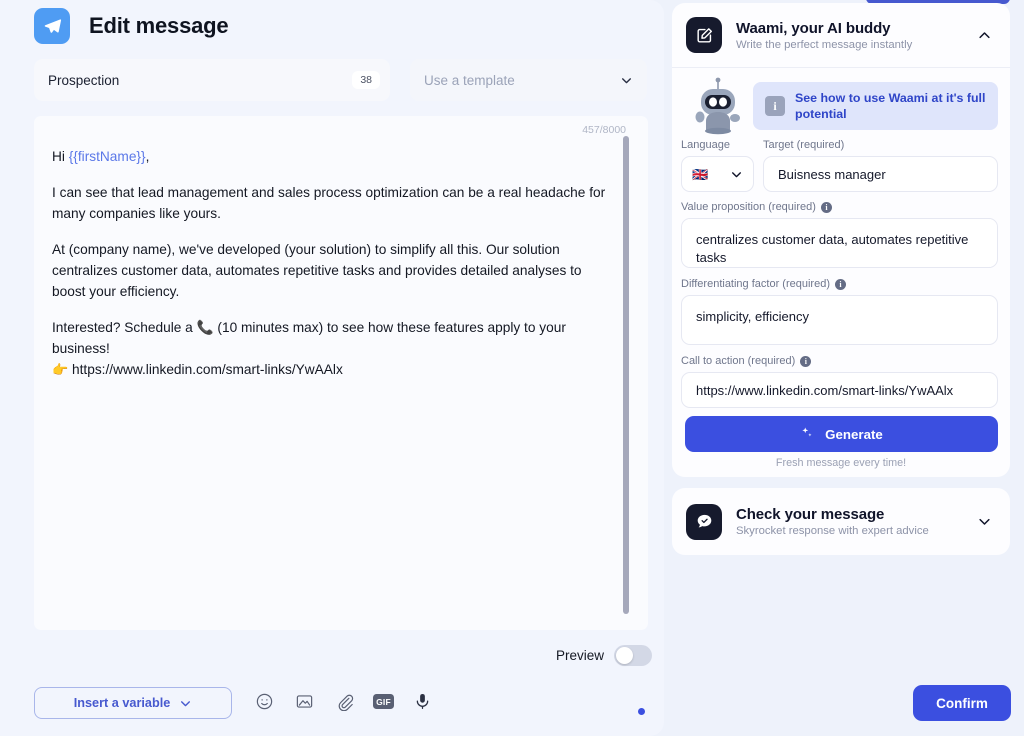  I want to click on flag-icon: 🇬🇧, so click(700, 174).